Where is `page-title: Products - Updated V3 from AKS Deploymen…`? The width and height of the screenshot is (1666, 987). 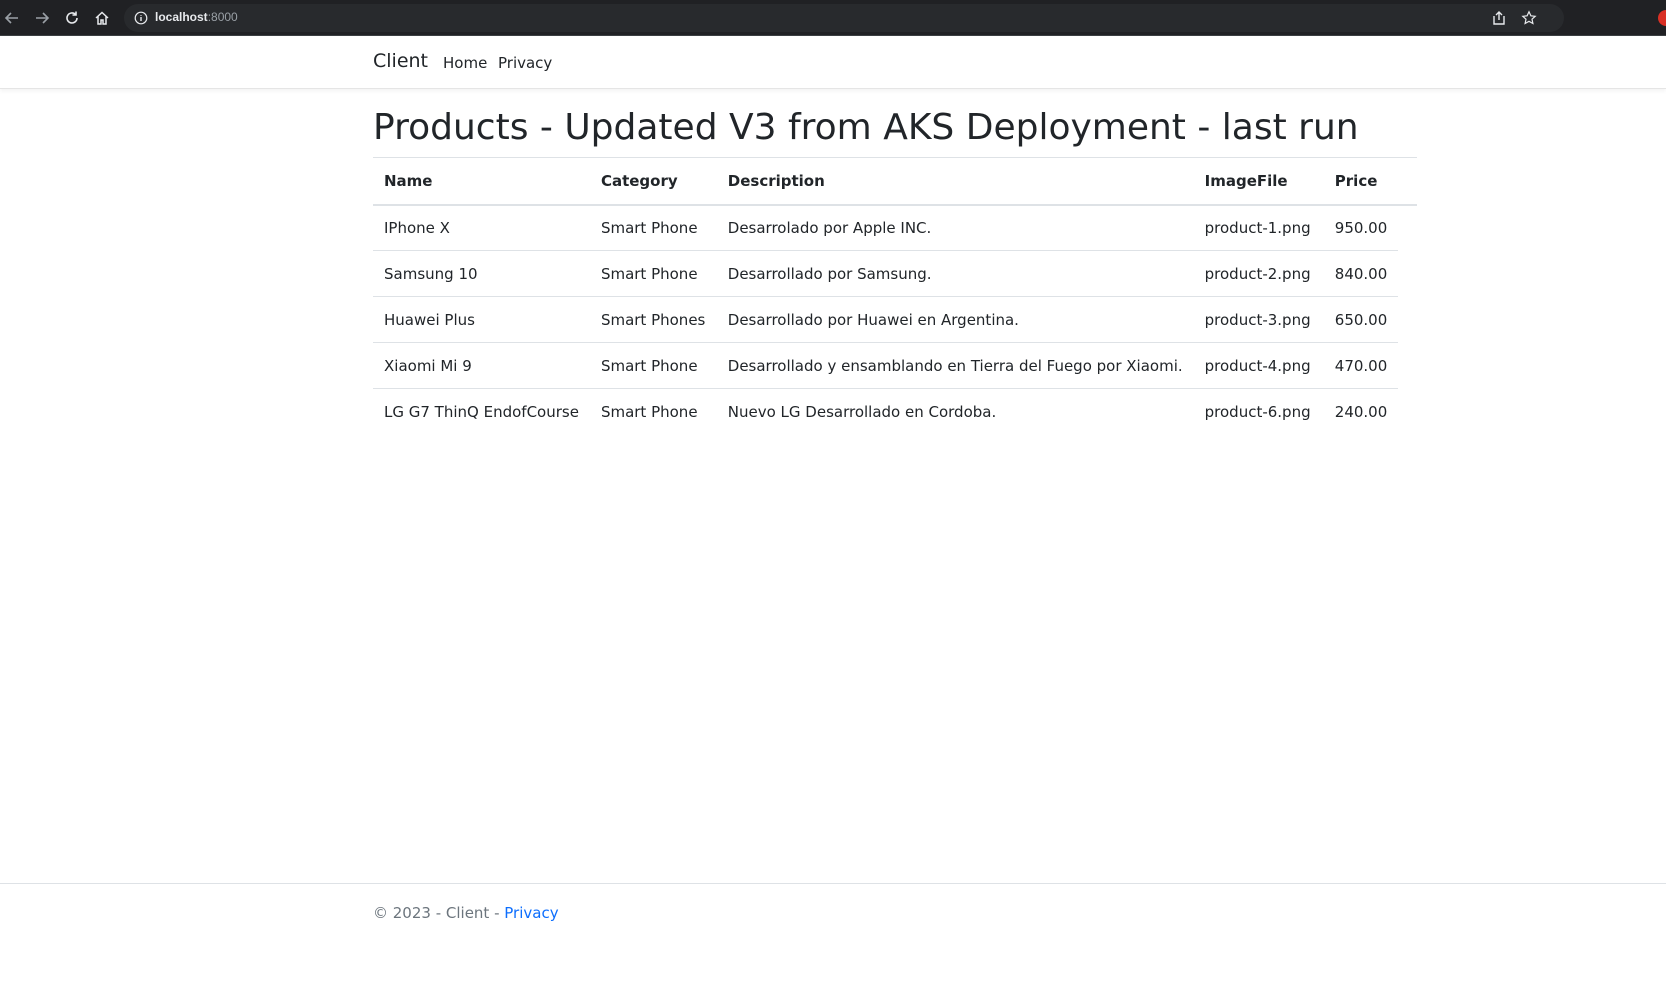
page-title: Products - Updated V3 from AKS Deploymen… is located at coordinates (866, 127).